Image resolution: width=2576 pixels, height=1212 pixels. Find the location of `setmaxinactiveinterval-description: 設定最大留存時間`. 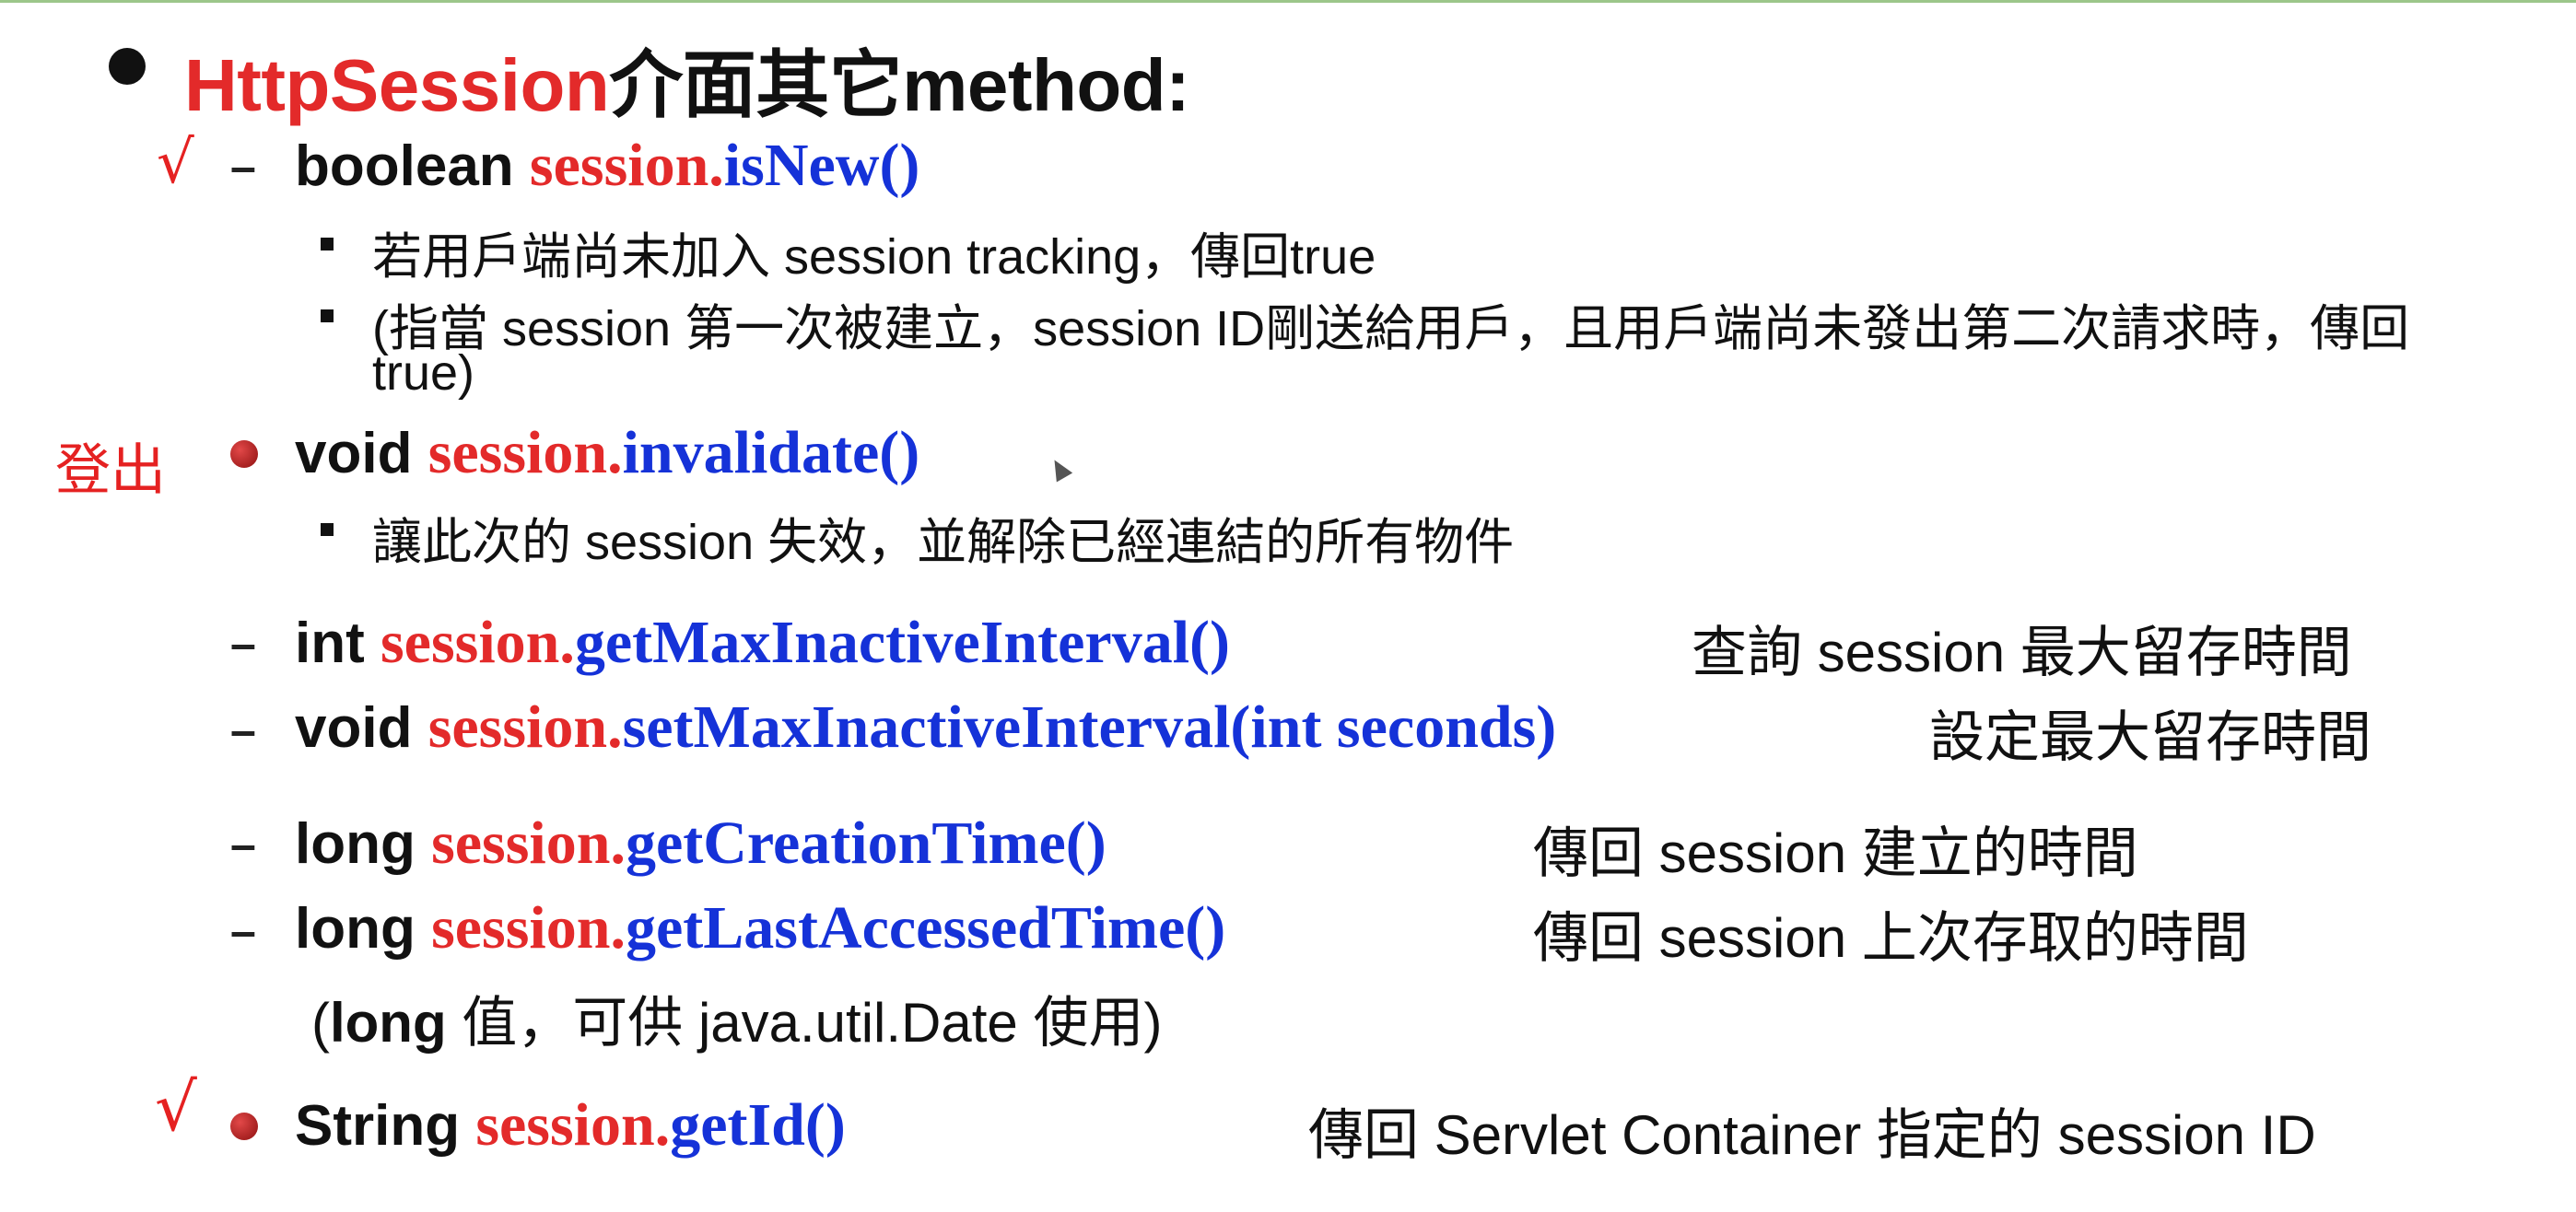

setmaxinactiveinterval-description: 設定最大留存時間 is located at coordinates (2150, 737).